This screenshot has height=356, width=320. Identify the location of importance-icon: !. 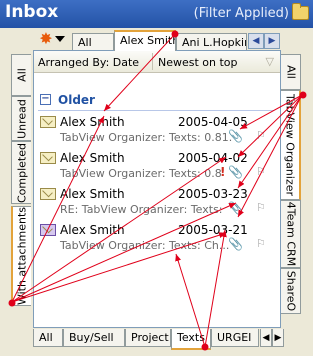
(223, 172).